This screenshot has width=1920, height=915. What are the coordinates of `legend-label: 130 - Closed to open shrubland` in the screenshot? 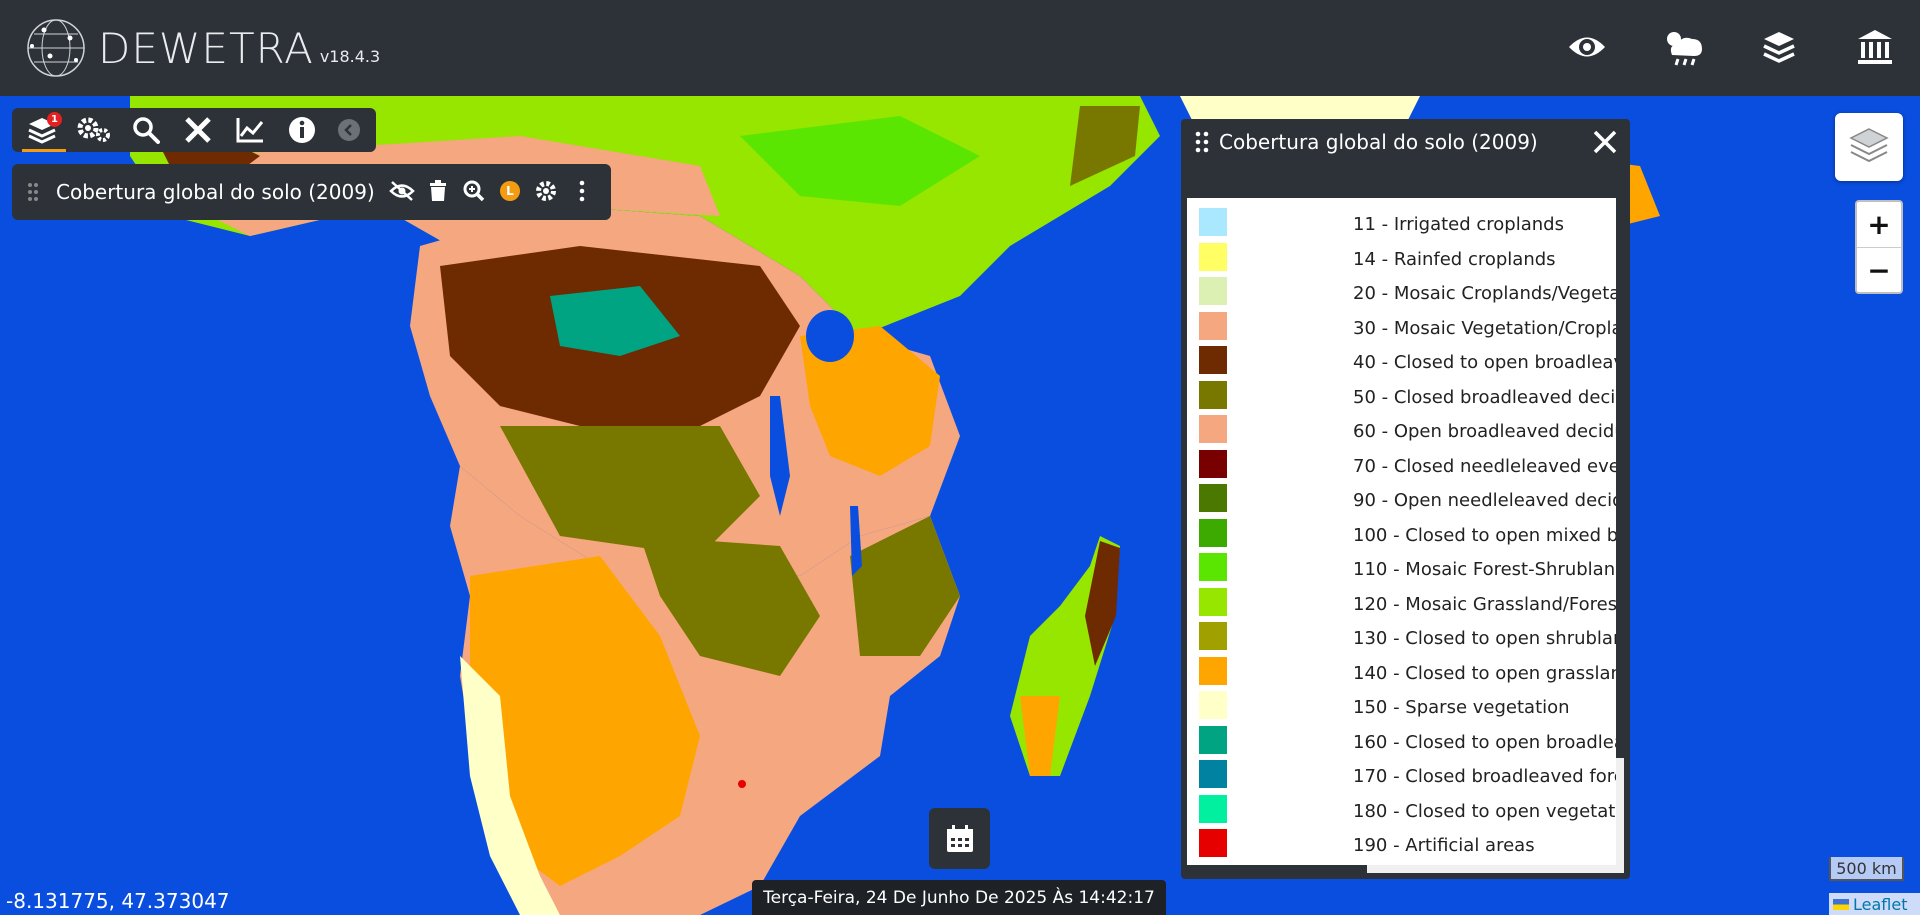 It's located at (1488, 638).